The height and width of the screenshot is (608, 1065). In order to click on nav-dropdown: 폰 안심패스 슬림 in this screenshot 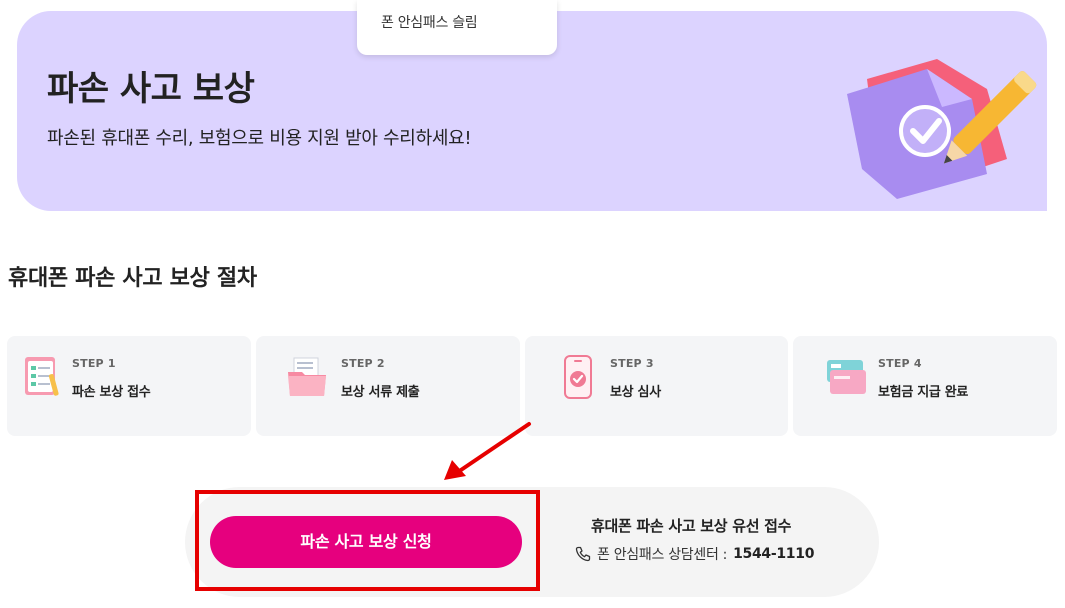, I will do `click(457, 27)`.